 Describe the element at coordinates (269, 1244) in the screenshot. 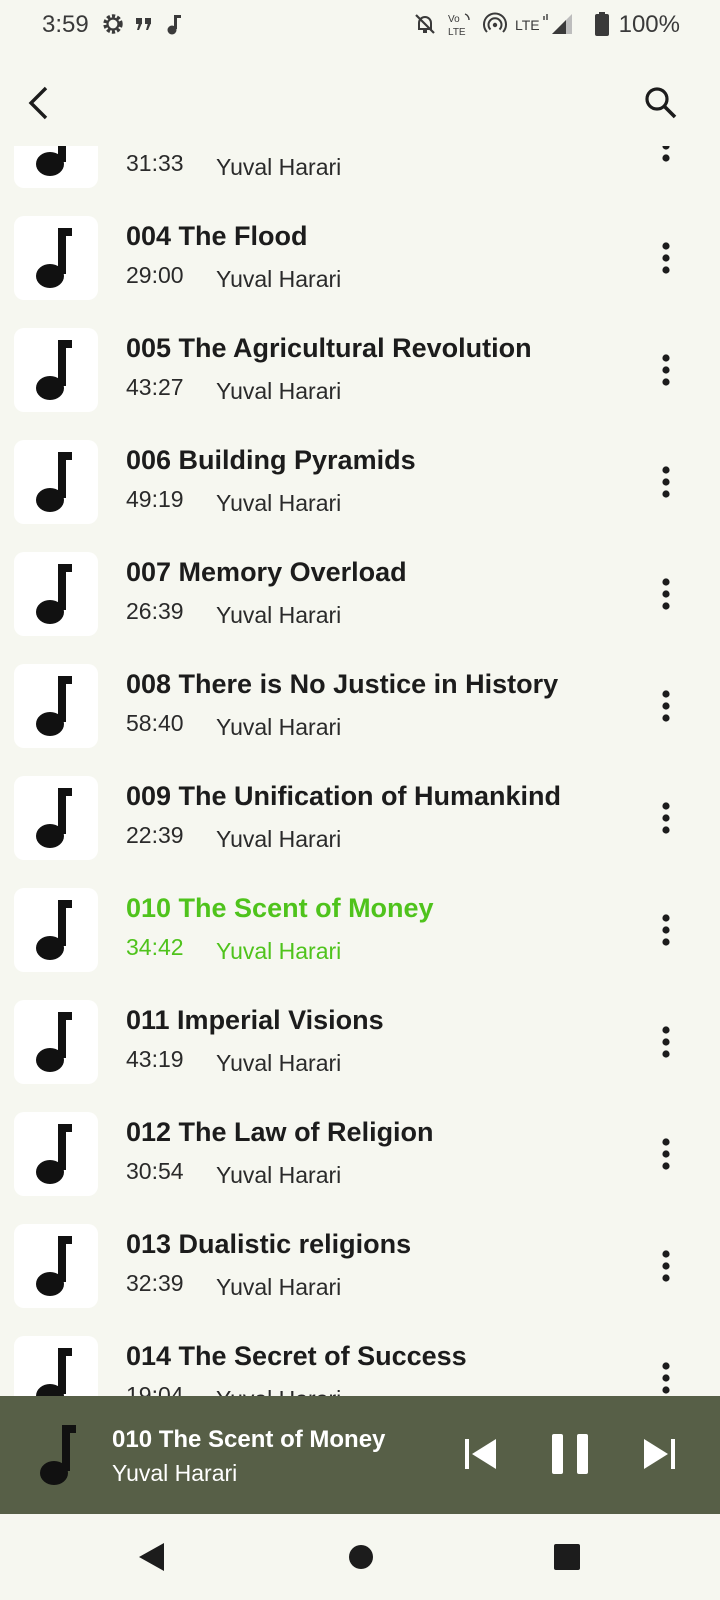

I see `track-title: 013 Dualistic religions` at that location.